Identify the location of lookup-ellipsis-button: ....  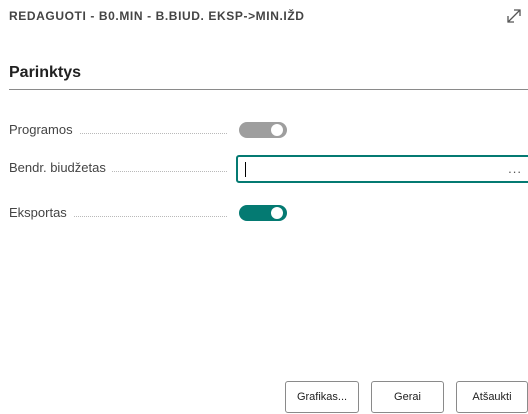
(515, 168).